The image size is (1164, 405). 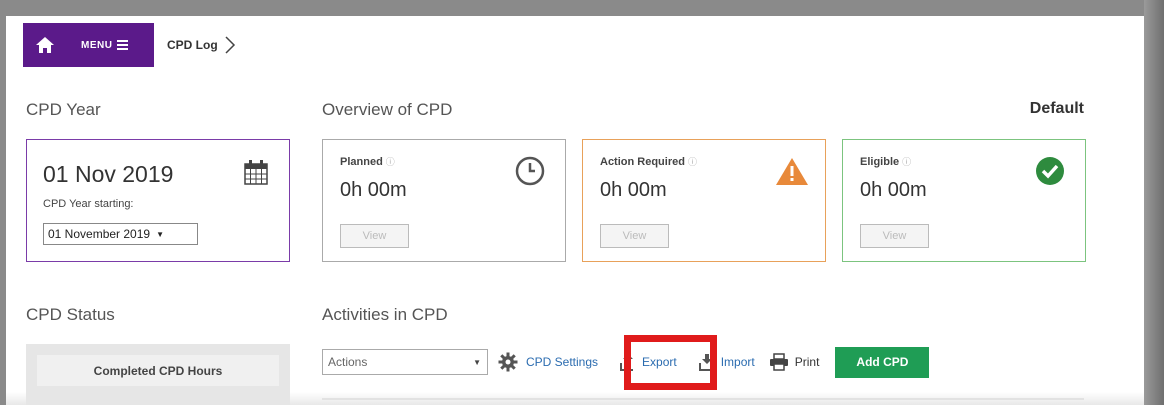 I want to click on menu-label: MENU, so click(x=97, y=45).